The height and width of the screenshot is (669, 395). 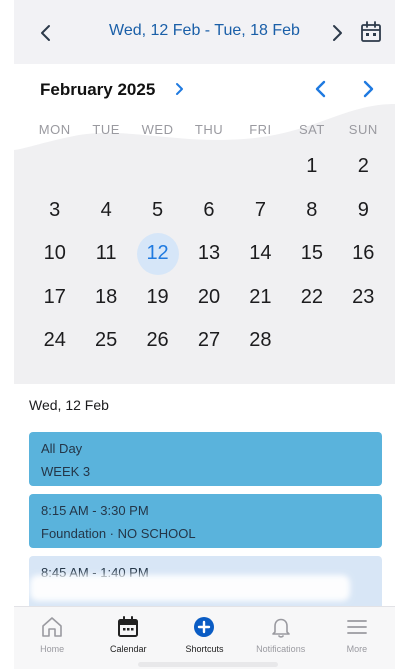 I want to click on day-number: 16, so click(x=363, y=253).